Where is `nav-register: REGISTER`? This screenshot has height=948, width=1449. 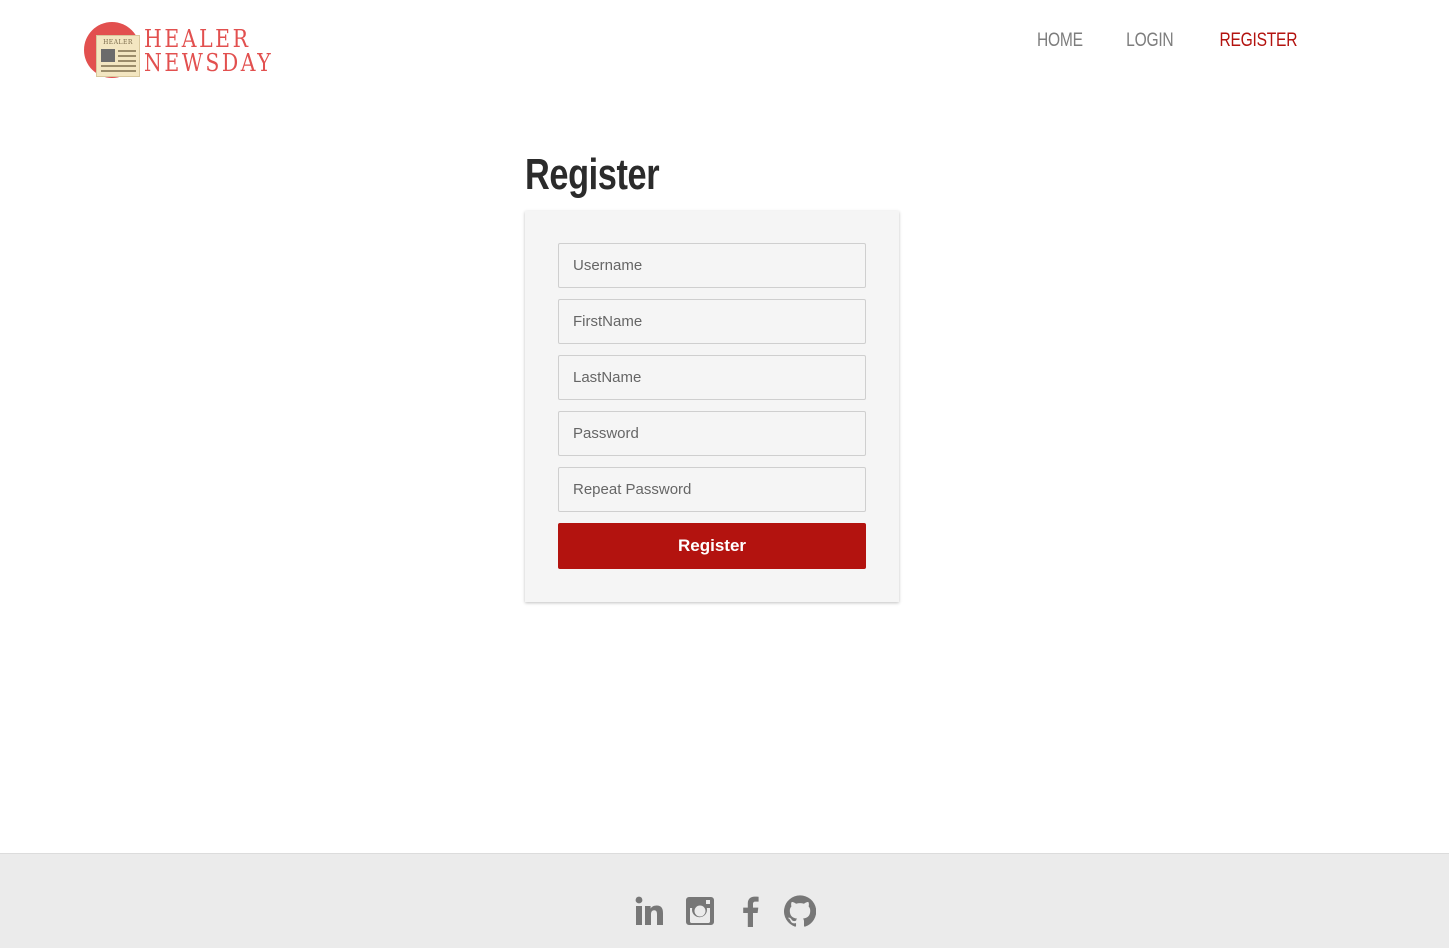
nav-register: REGISTER is located at coordinates (1259, 41).